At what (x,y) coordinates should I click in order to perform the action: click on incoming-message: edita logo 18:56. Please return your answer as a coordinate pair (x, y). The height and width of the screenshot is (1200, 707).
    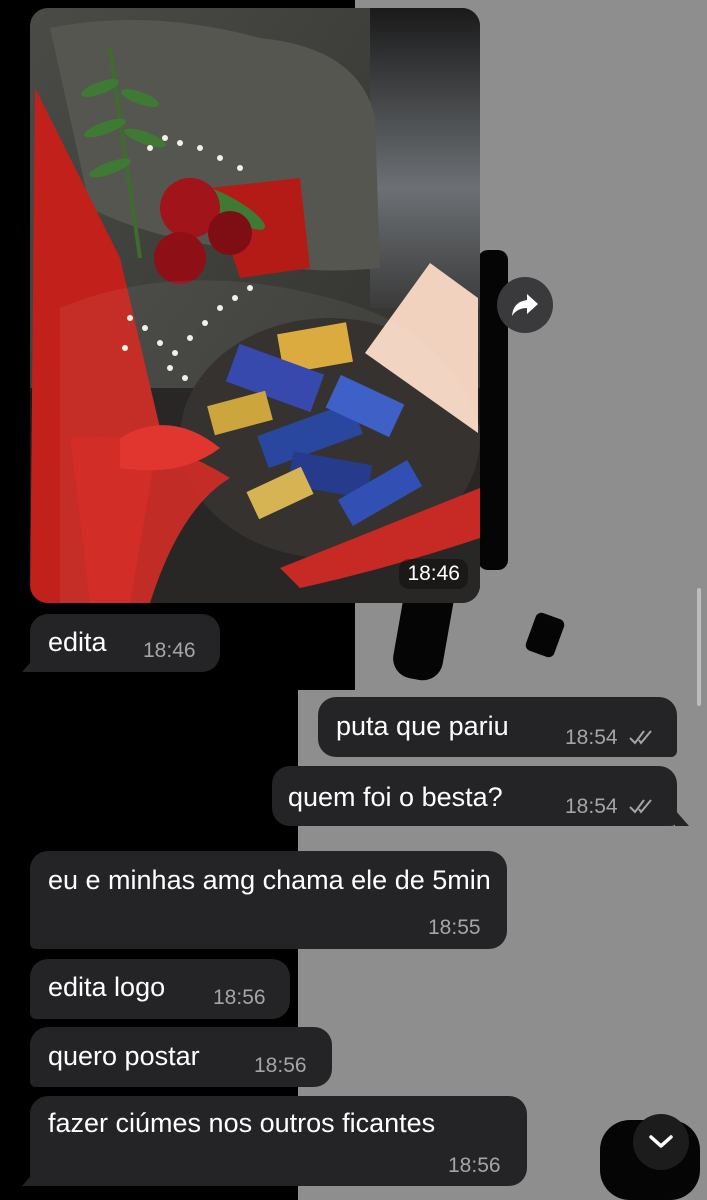
    Looking at the image, I should click on (160, 989).